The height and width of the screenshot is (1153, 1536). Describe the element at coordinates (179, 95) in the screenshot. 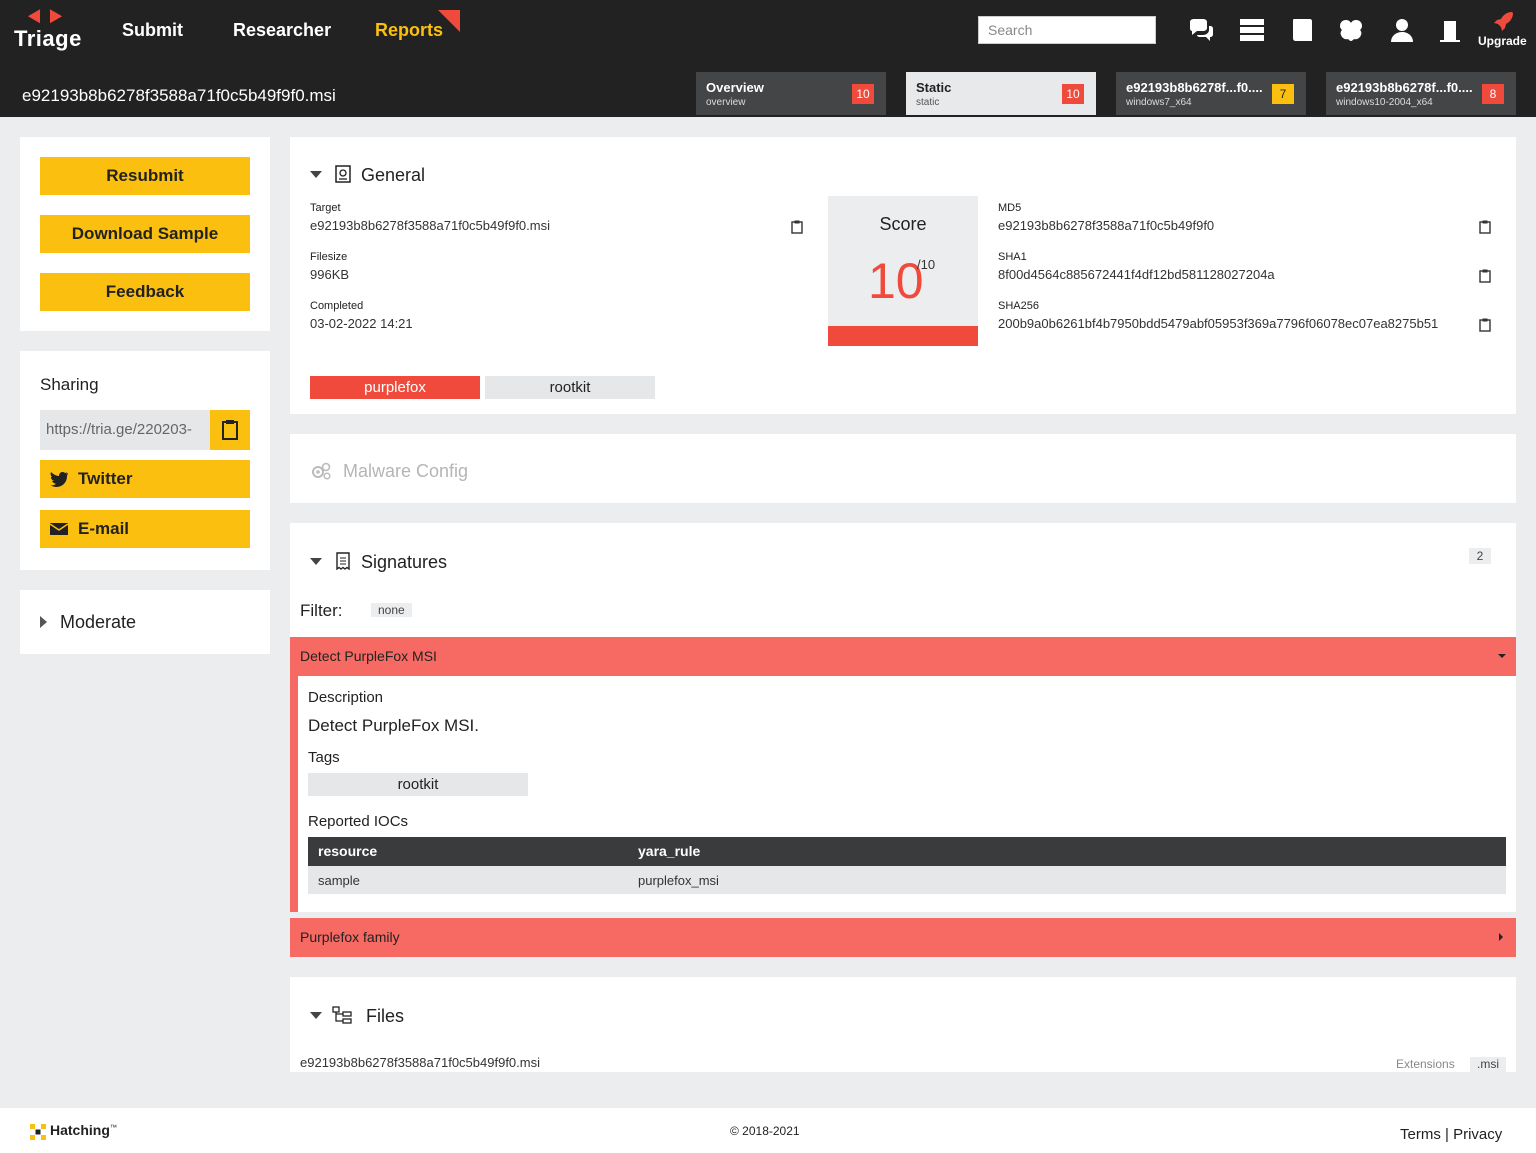

I see `report-filename: e92193b8b6278f3588a71f0c5b49f9f0.msi` at that location.